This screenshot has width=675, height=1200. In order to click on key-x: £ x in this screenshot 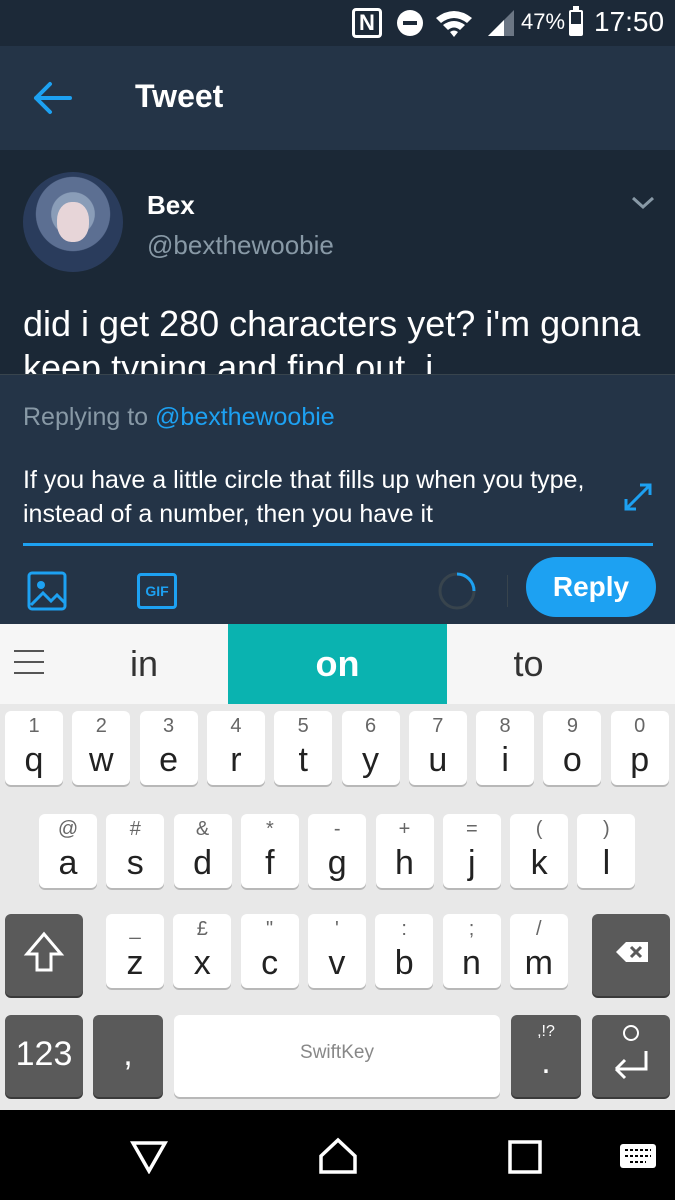, I will do `click(202, 951)`.